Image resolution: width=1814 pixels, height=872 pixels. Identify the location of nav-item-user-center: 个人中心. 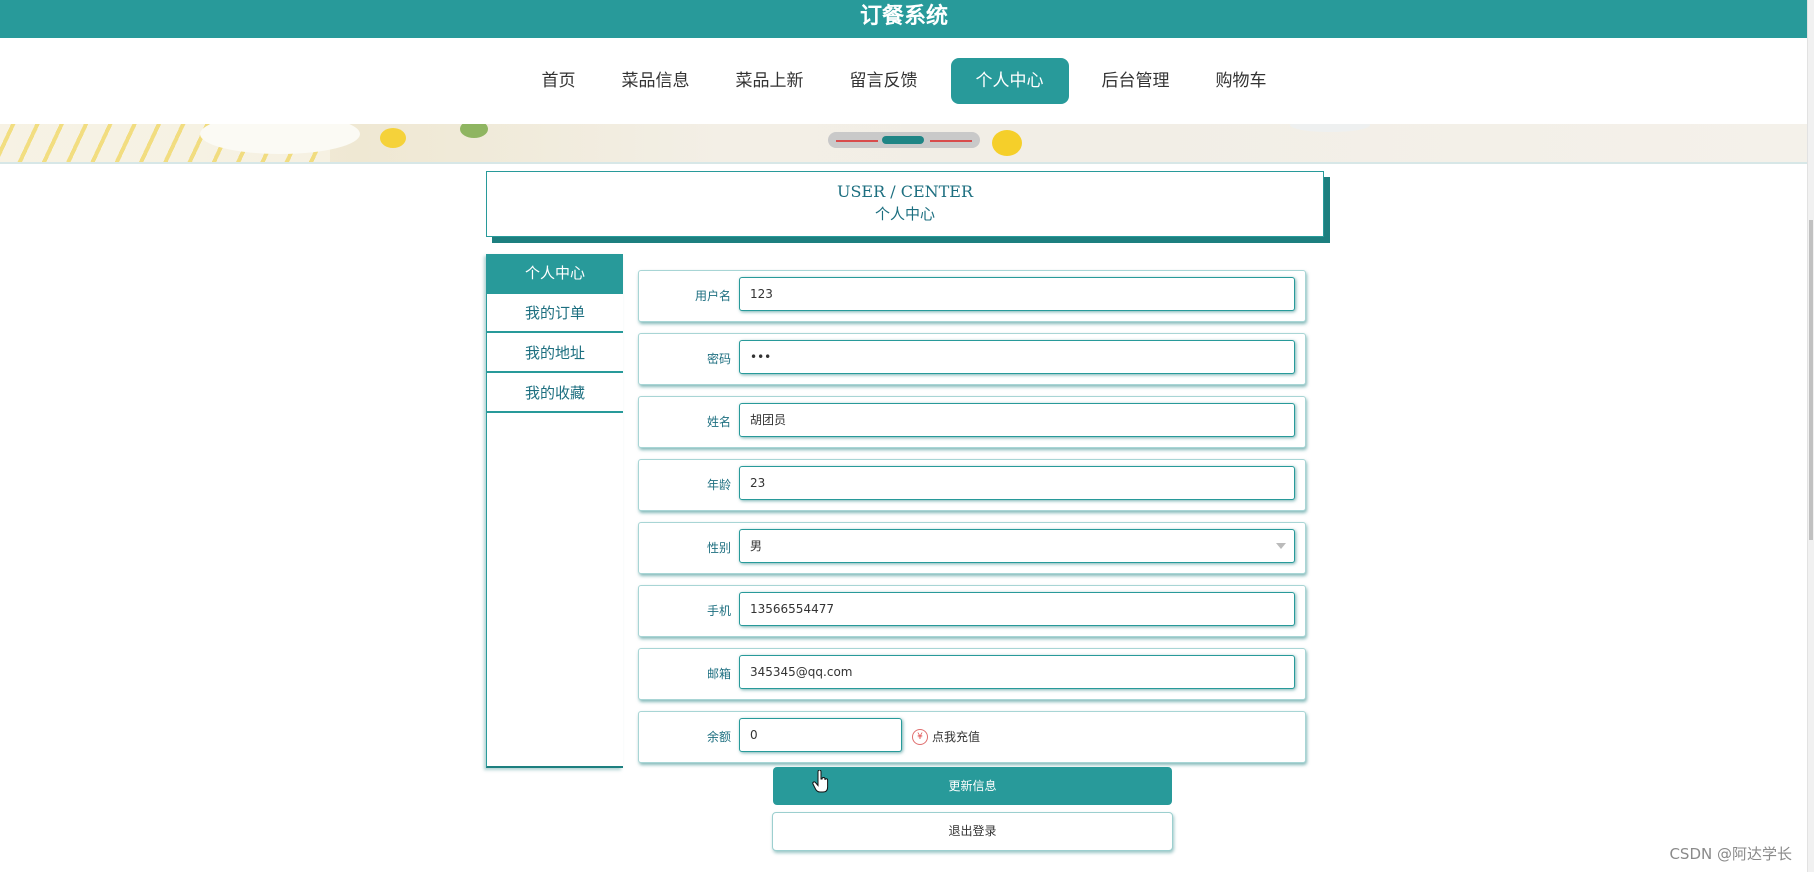
(1009, 81).